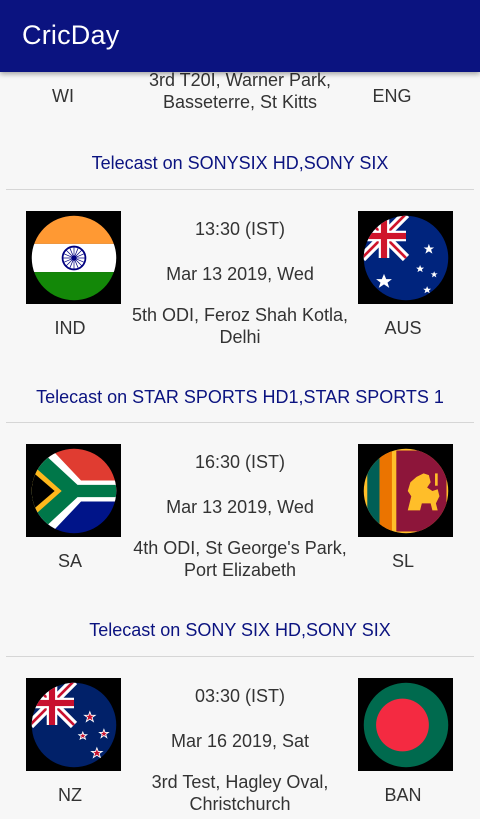 The width and height of the screenshot is (480, 819). What do you see at coordinates (392, 96) in the screenshot?
I see `team2-label: ENG` at bounding box center [392, 96].